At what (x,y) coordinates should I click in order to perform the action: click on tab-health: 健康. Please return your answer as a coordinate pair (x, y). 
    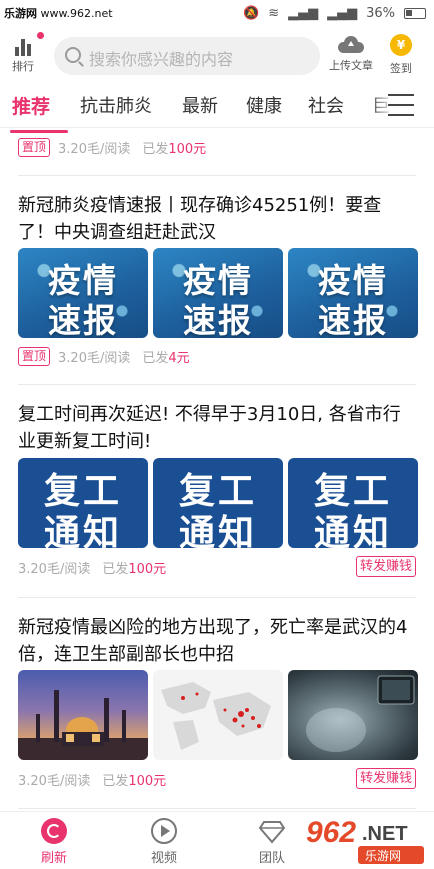
    Looking at the image, I should click on (264, 105).